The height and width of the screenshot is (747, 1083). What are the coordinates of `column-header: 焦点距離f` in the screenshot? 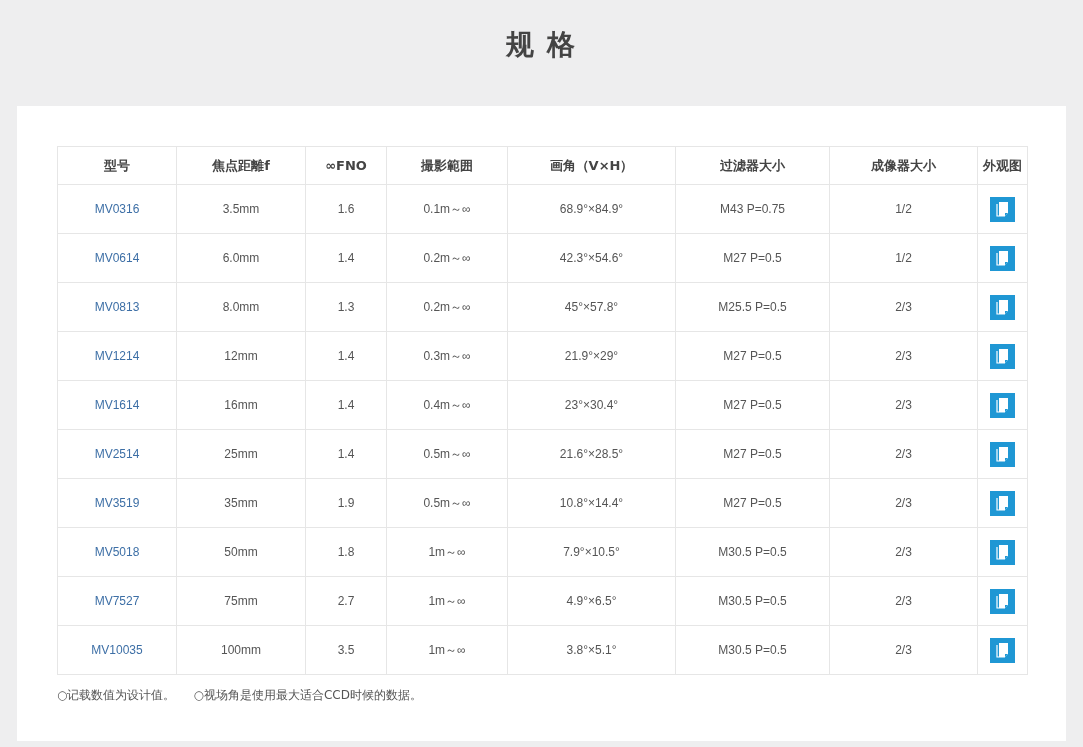 It's located at (241, 165).